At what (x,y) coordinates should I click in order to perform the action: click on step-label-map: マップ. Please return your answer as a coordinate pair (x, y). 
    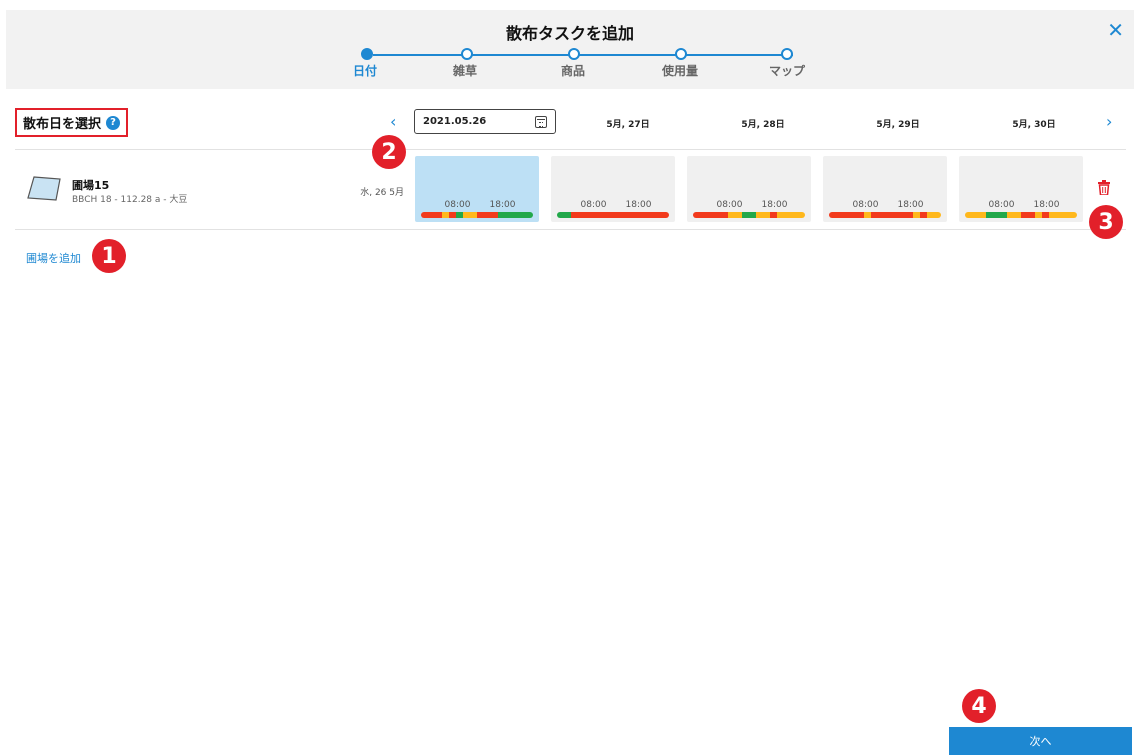
    Looking at the image, I should click on (787, 70).